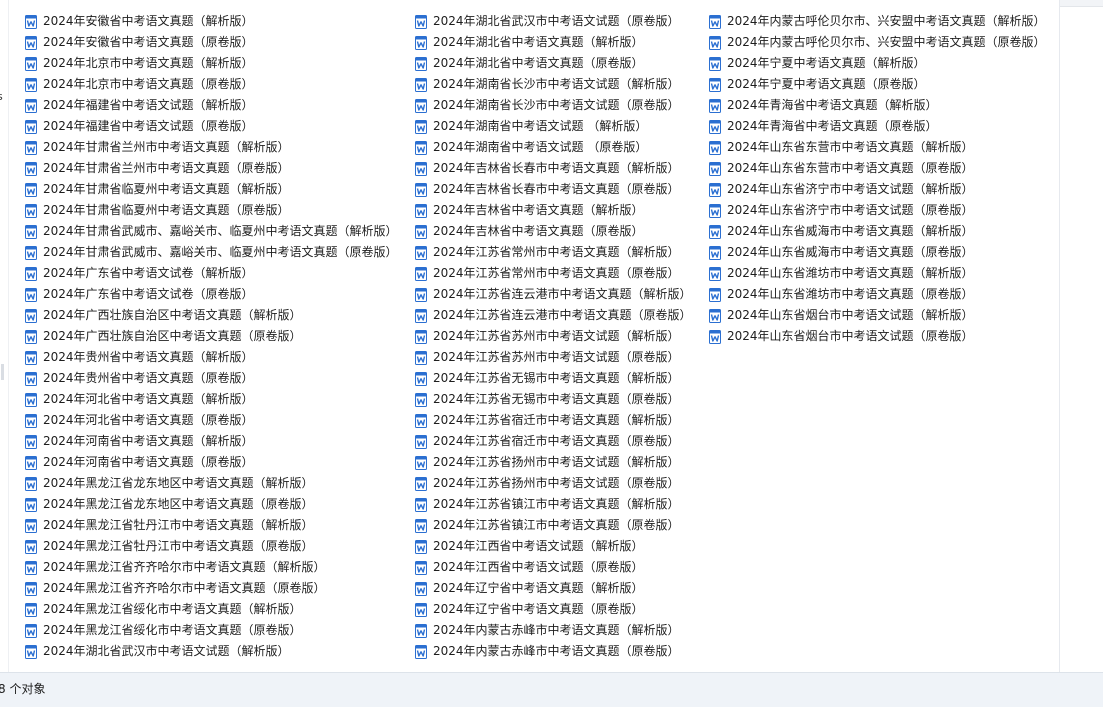 This screenshot has width=1103, height=707. Describe the element at coordinates (148, 462) in the screenshot. I see `file-name: 2024年河南省中考语文真题（原卷版）` at that location.